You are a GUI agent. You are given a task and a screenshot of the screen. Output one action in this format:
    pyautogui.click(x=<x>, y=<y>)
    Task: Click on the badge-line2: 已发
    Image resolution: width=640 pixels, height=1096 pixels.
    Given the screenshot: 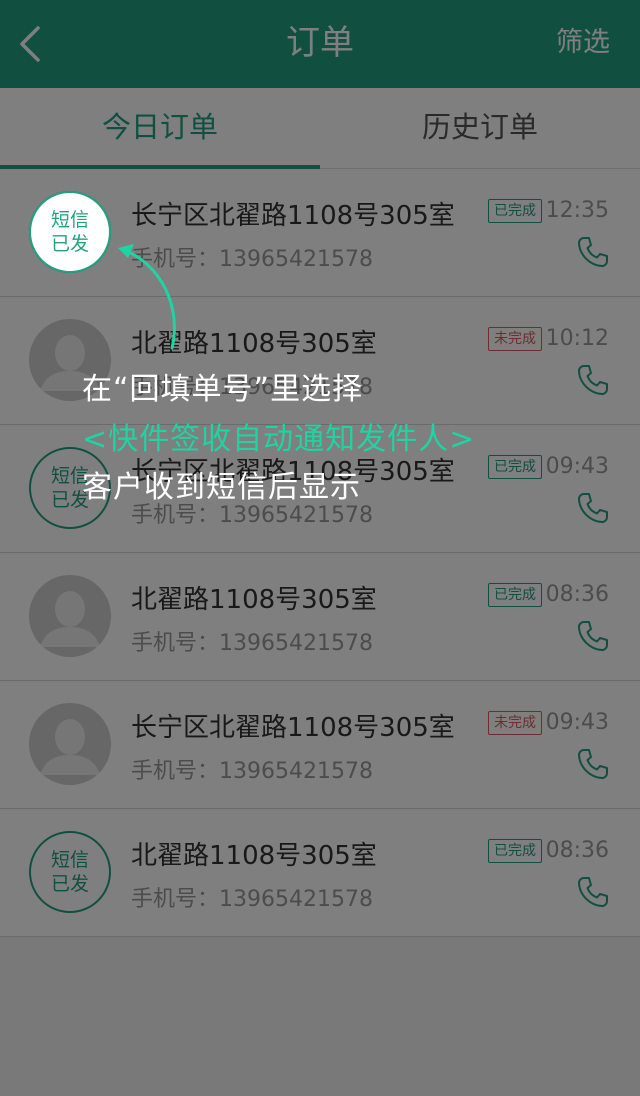 What is the action you would take?
    pyautogui.click(x=69, y=244)
    